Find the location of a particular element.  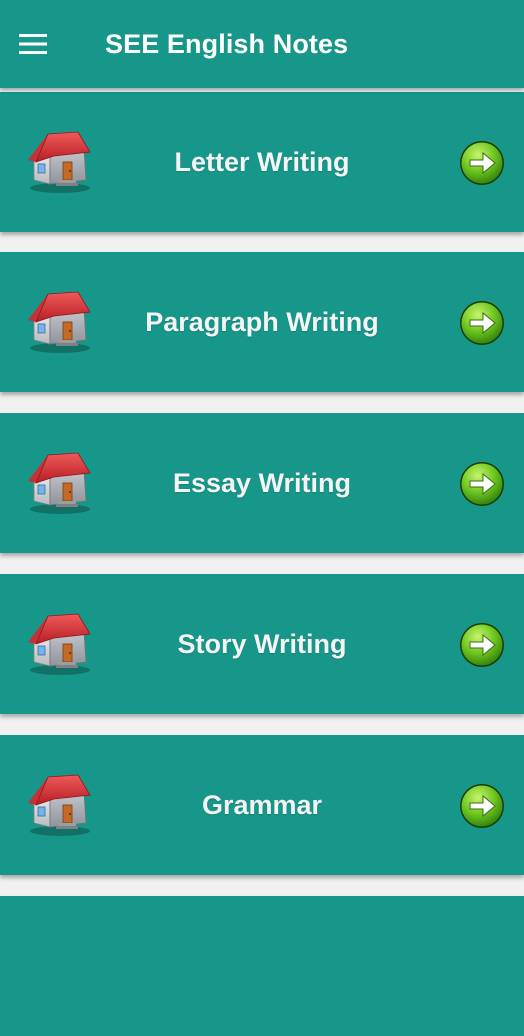

menu-item-partial is located at coordinates (262, 966).